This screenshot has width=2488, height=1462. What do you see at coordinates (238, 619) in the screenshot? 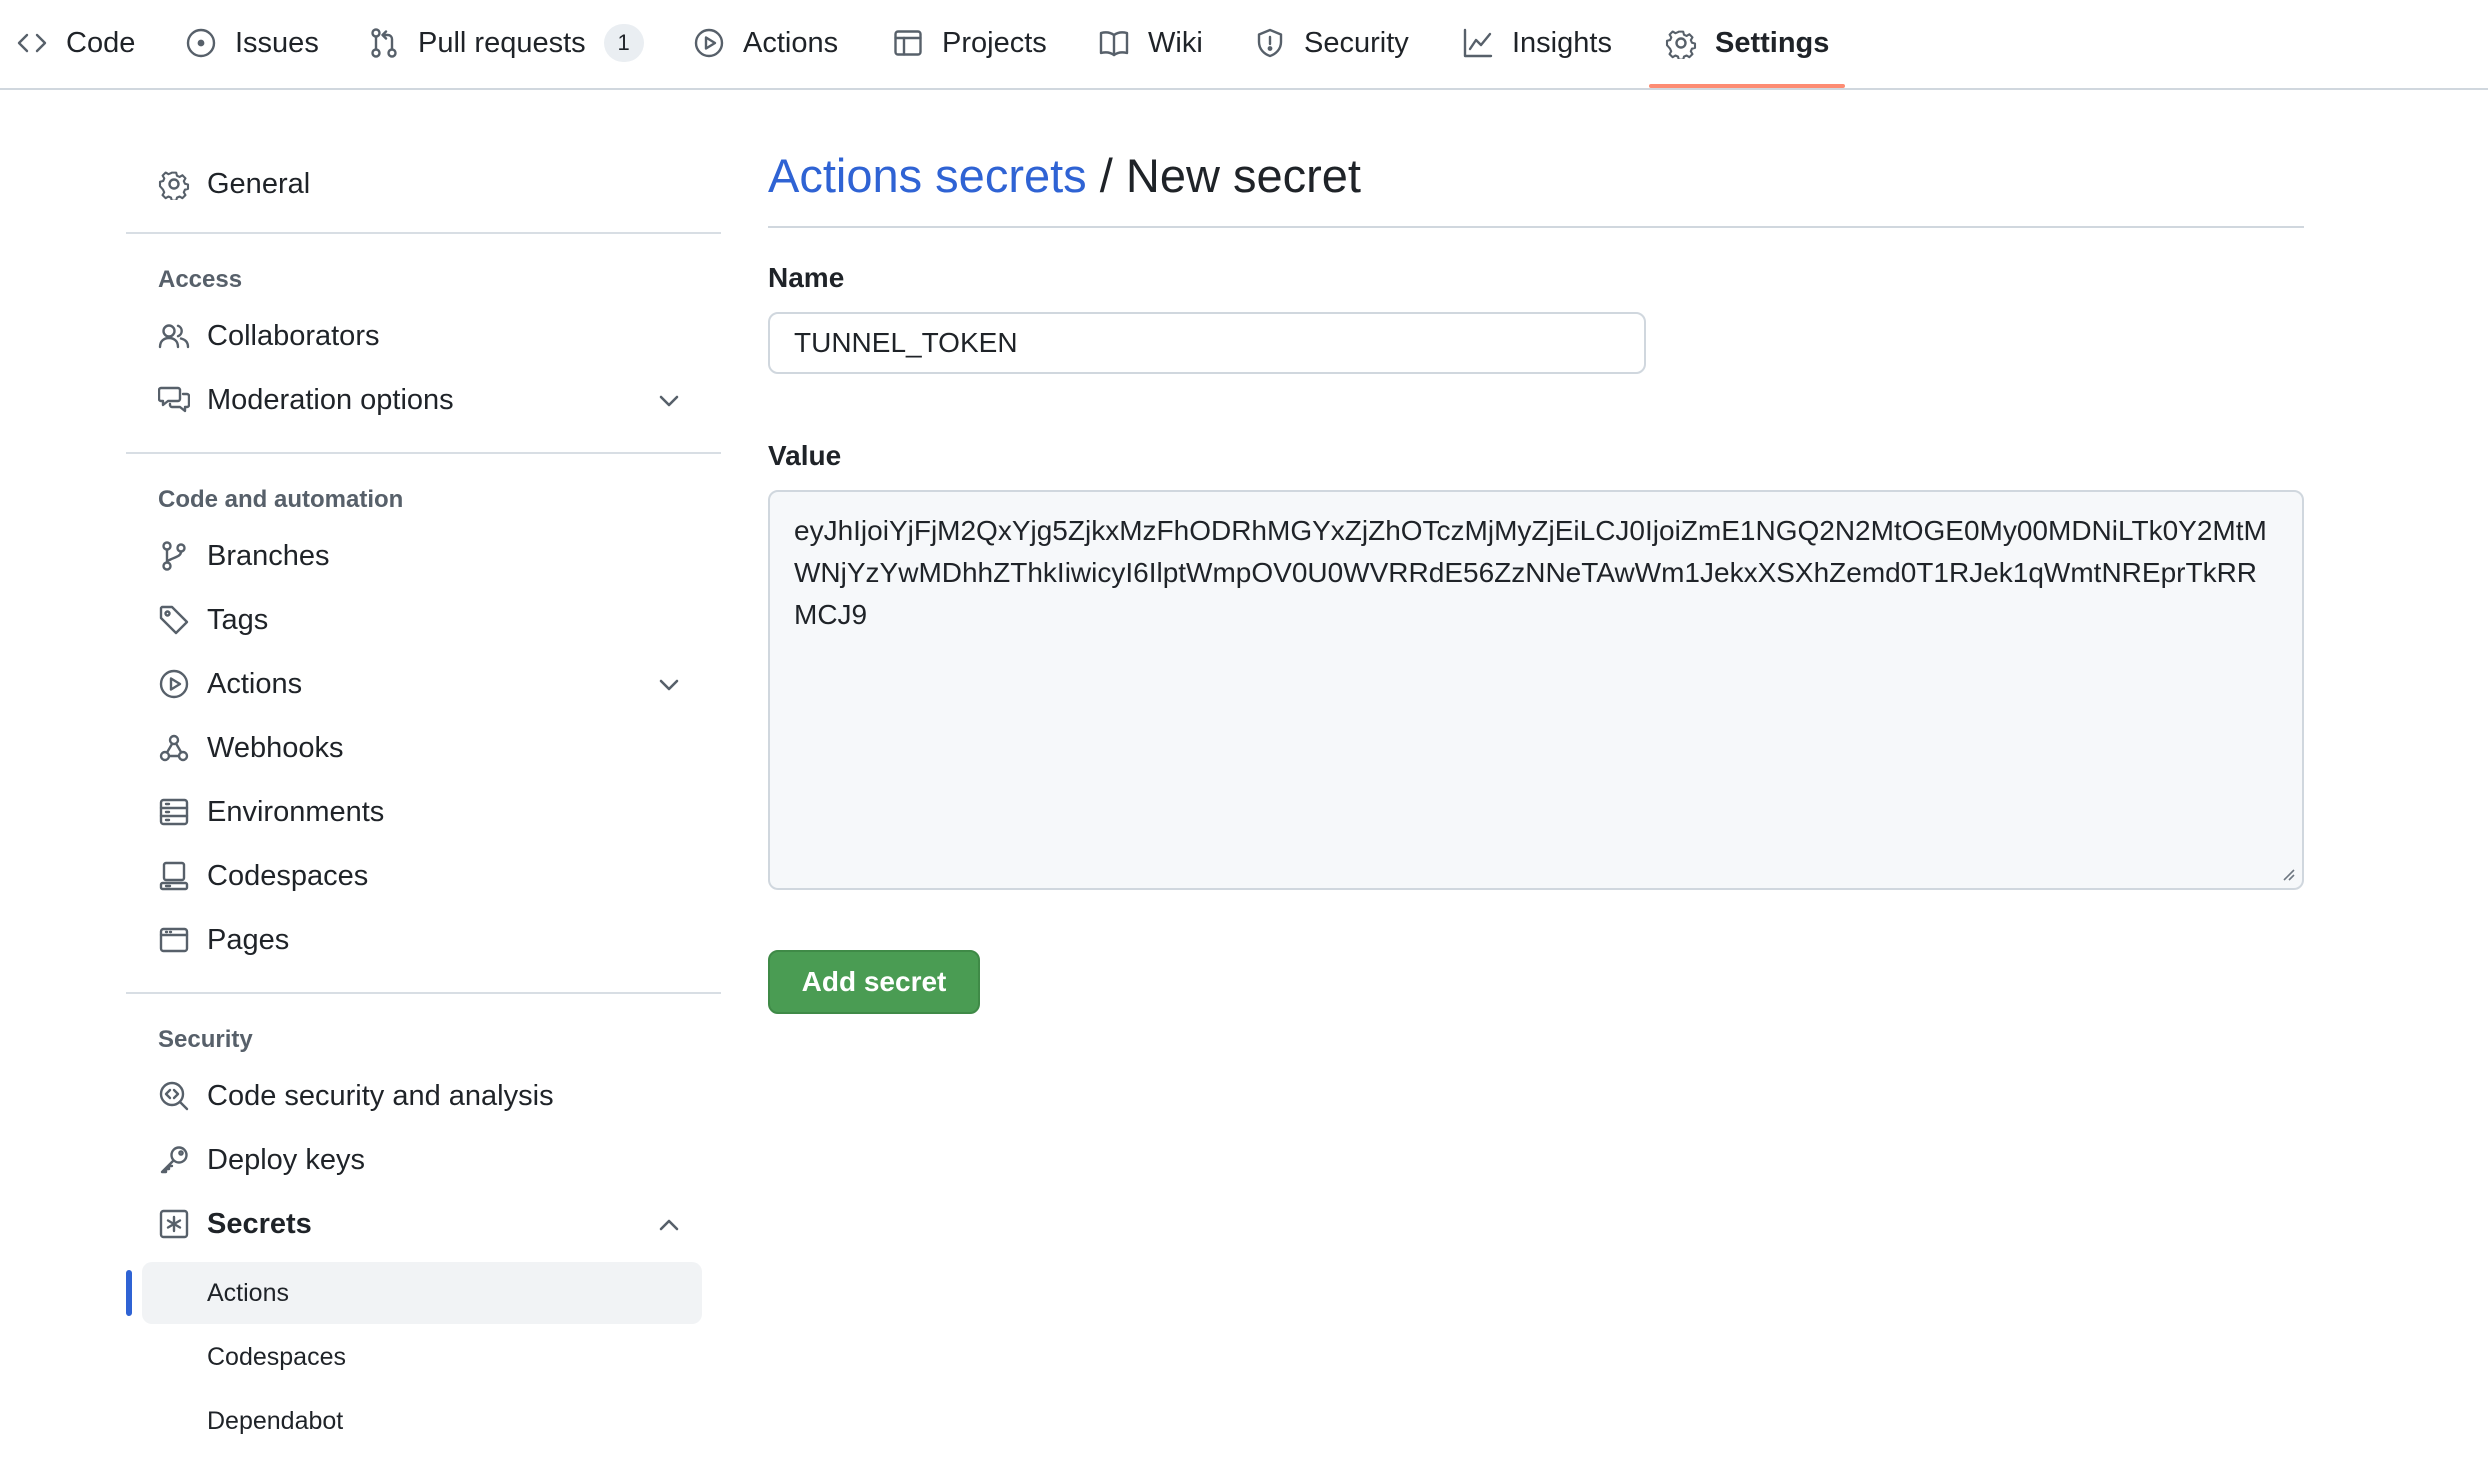
I see `sidebar-item-tags-label: Tags` at bounding box center [238, 619].